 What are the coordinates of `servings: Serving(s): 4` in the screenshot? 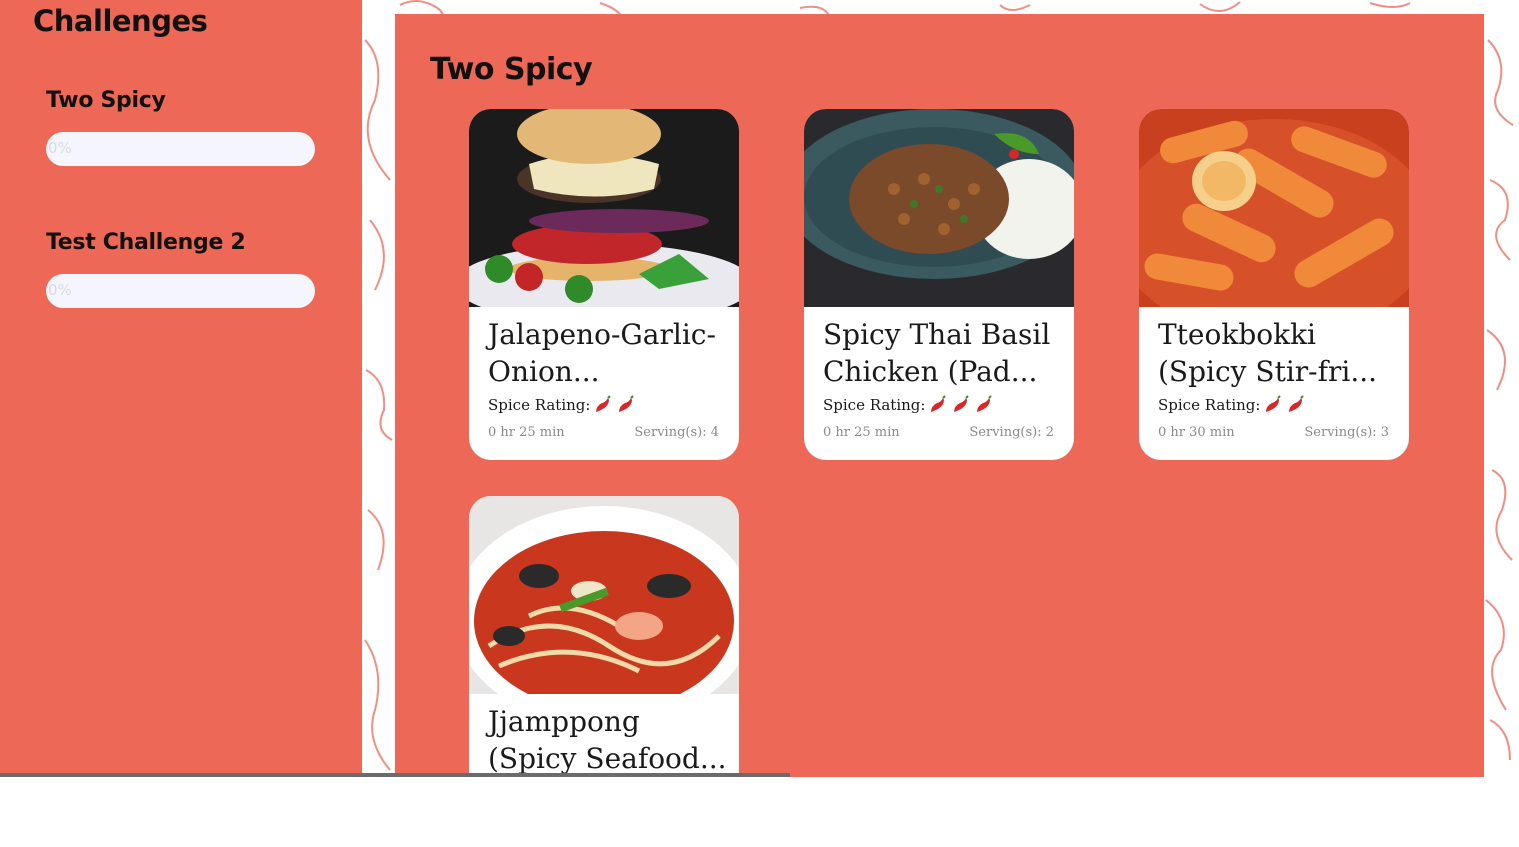 It's located at (676, 432).